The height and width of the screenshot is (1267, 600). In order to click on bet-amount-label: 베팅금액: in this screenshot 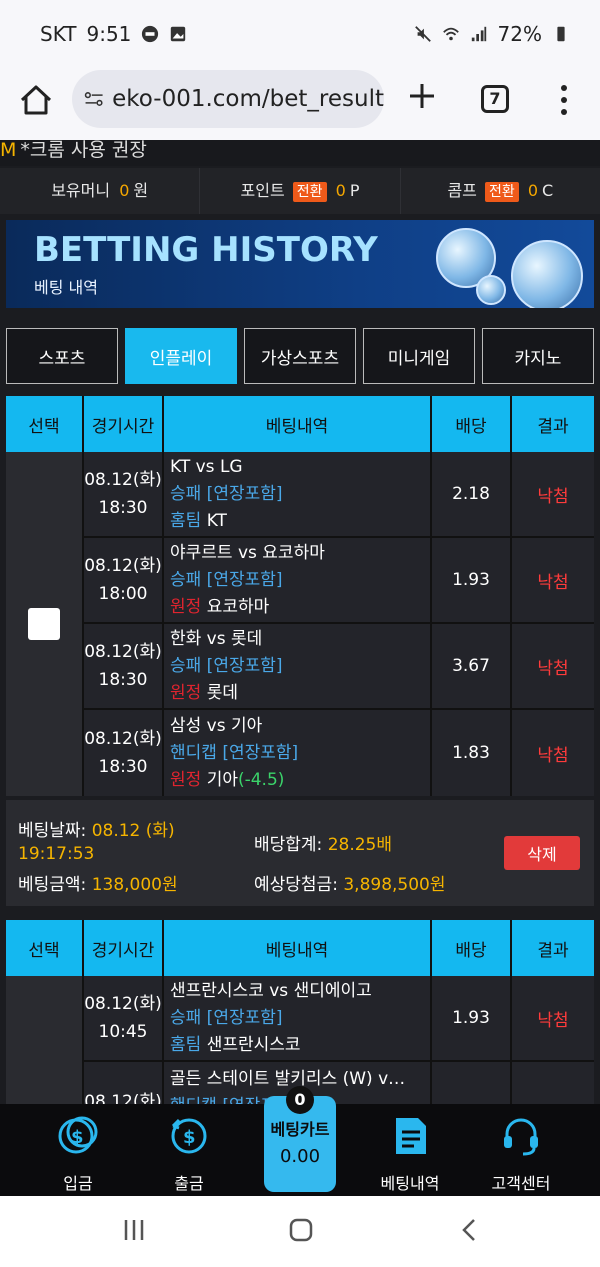, I will do `click(52, 885)`.